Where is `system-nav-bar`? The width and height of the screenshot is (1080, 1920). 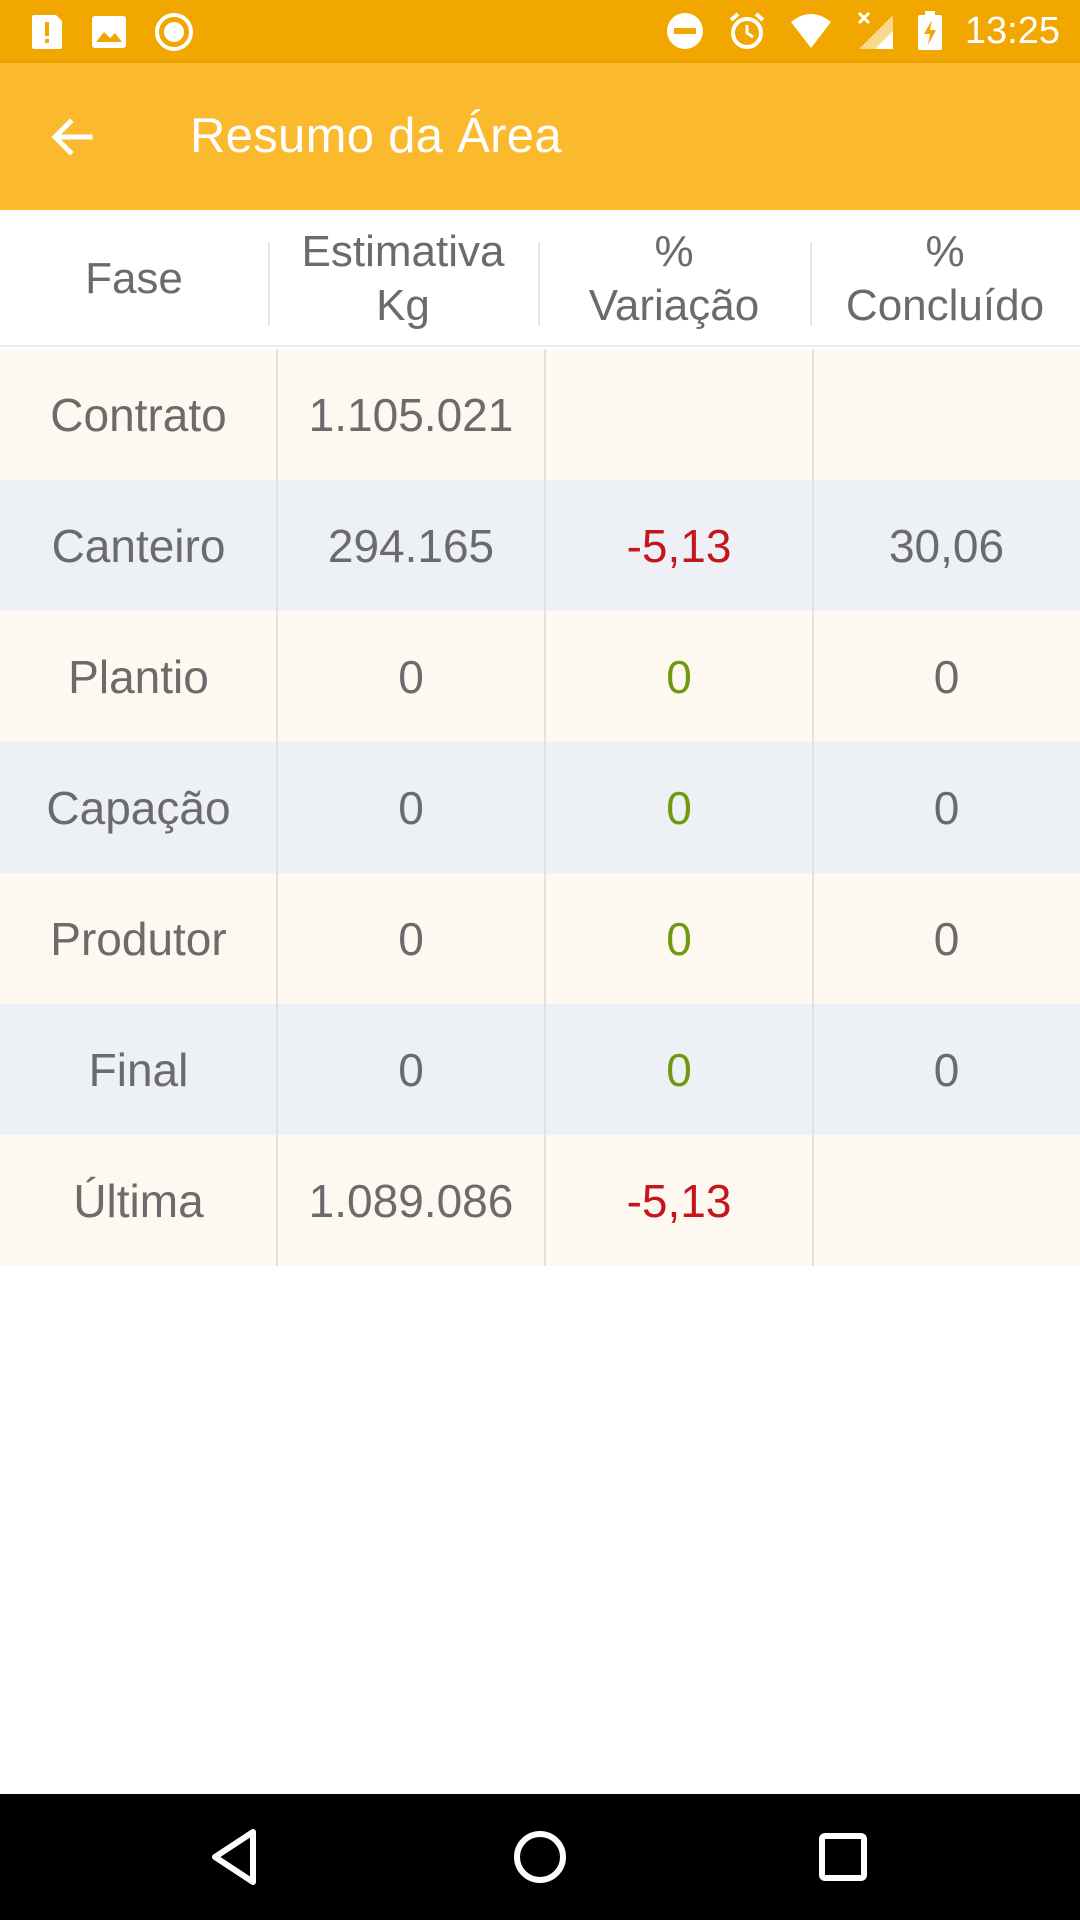
system-nav-bar is located at coordinates (540, 1857).